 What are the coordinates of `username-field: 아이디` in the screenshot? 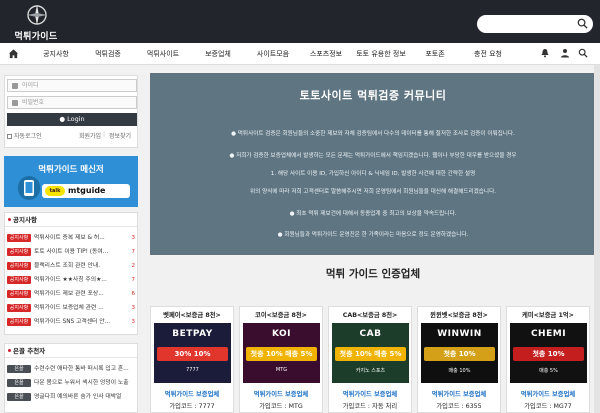 It's located at (72, 85).